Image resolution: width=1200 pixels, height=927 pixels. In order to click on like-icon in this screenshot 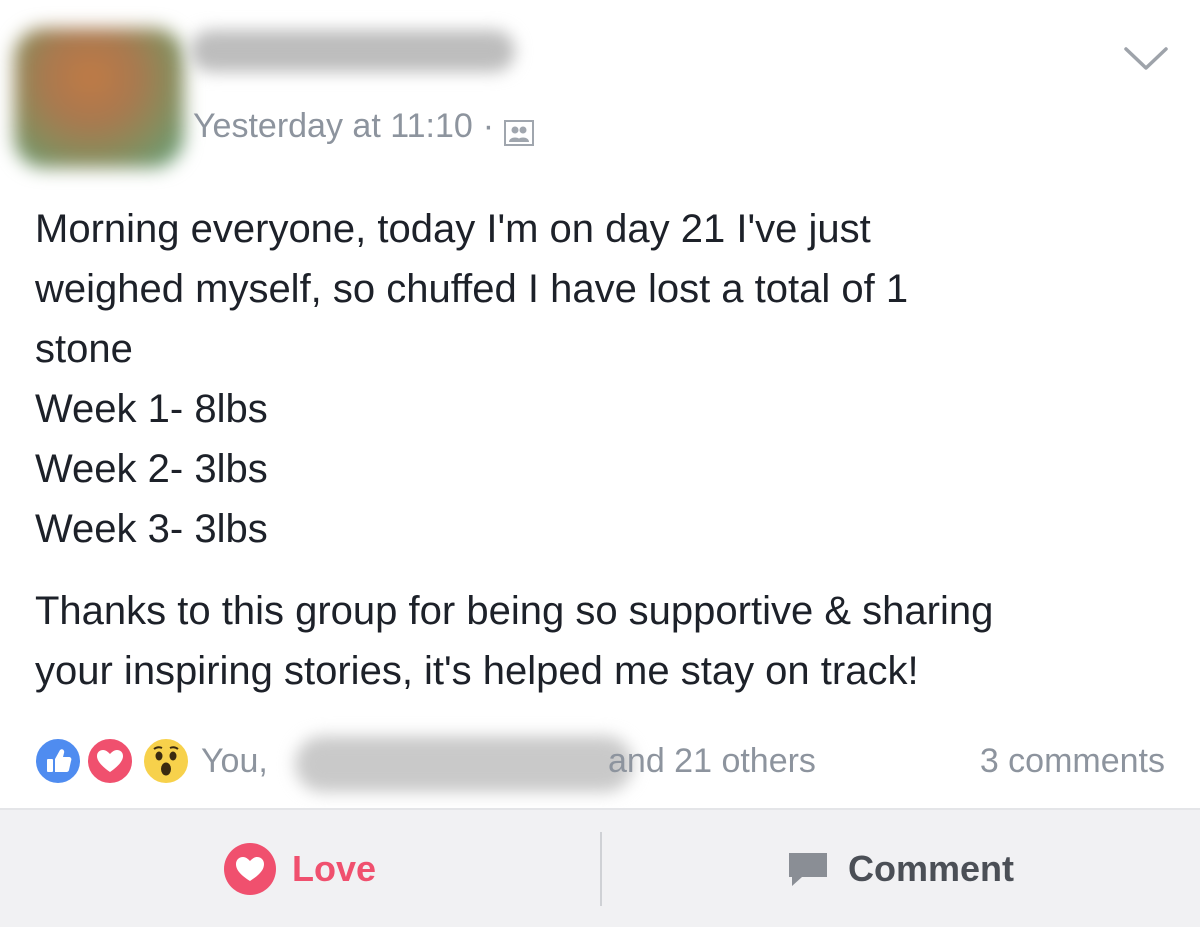, I will do `click(58, 761)`.